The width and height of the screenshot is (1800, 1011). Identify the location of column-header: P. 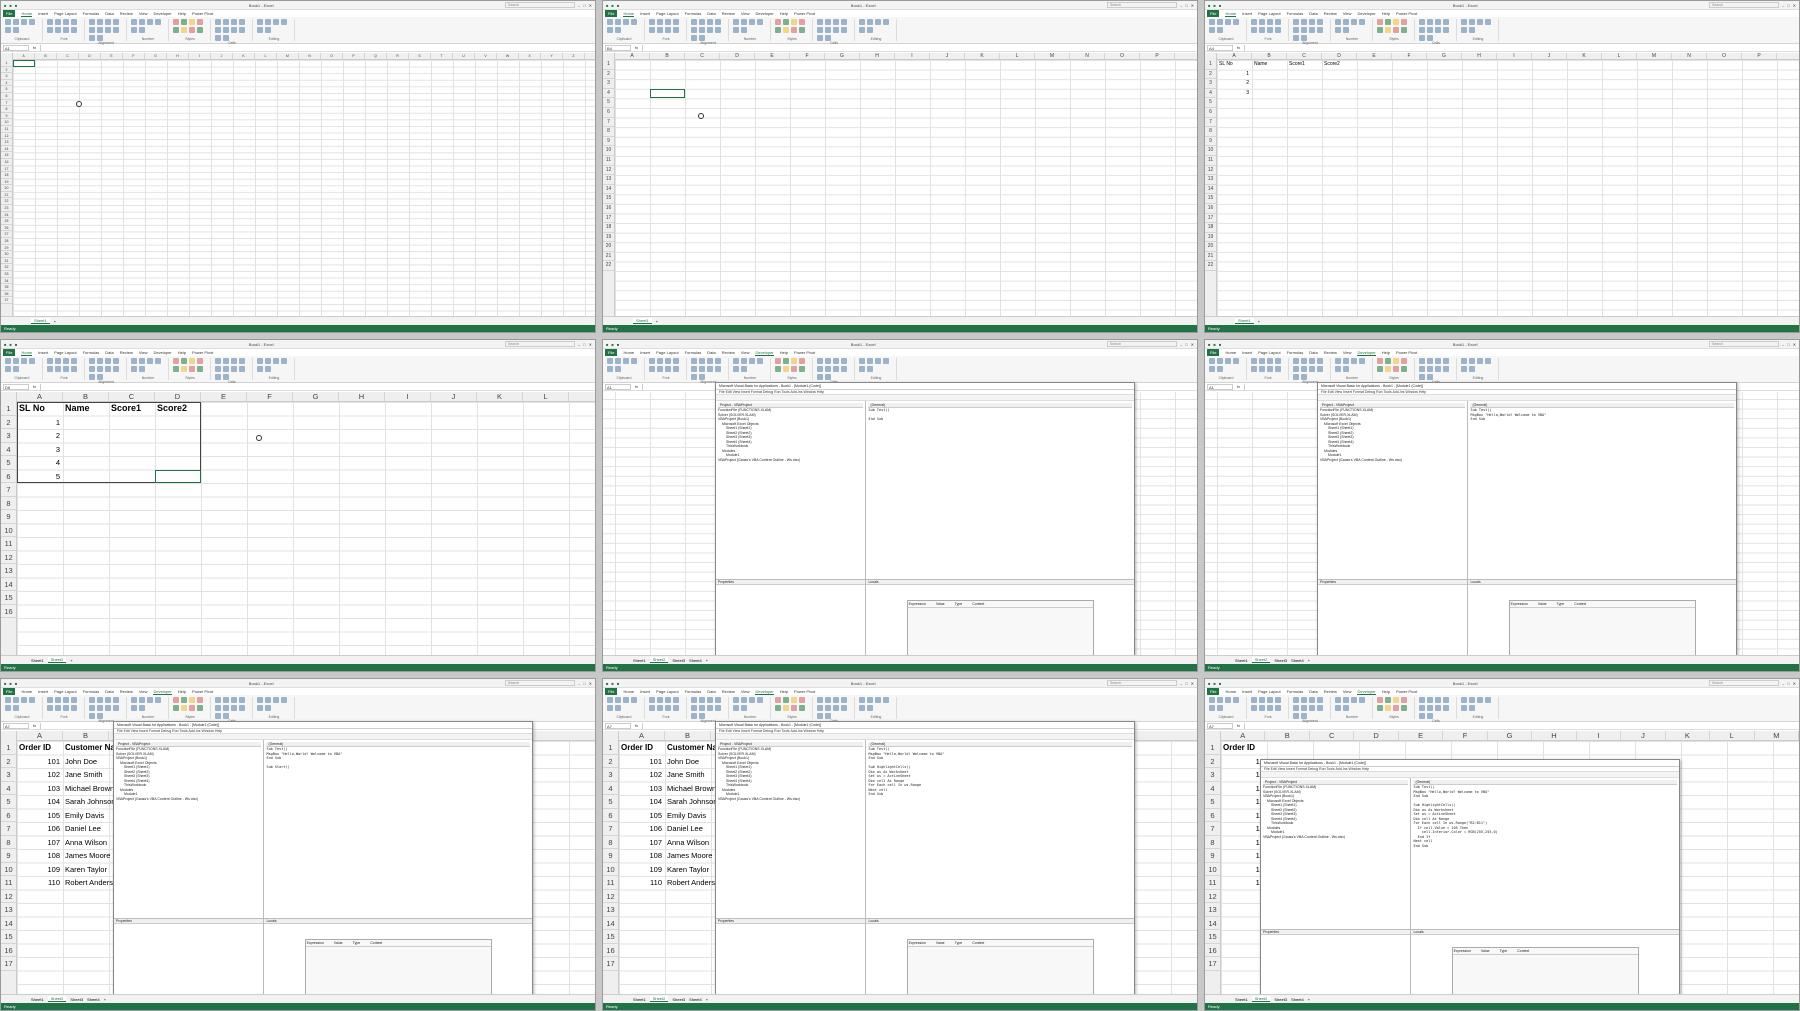
(1157, 56).